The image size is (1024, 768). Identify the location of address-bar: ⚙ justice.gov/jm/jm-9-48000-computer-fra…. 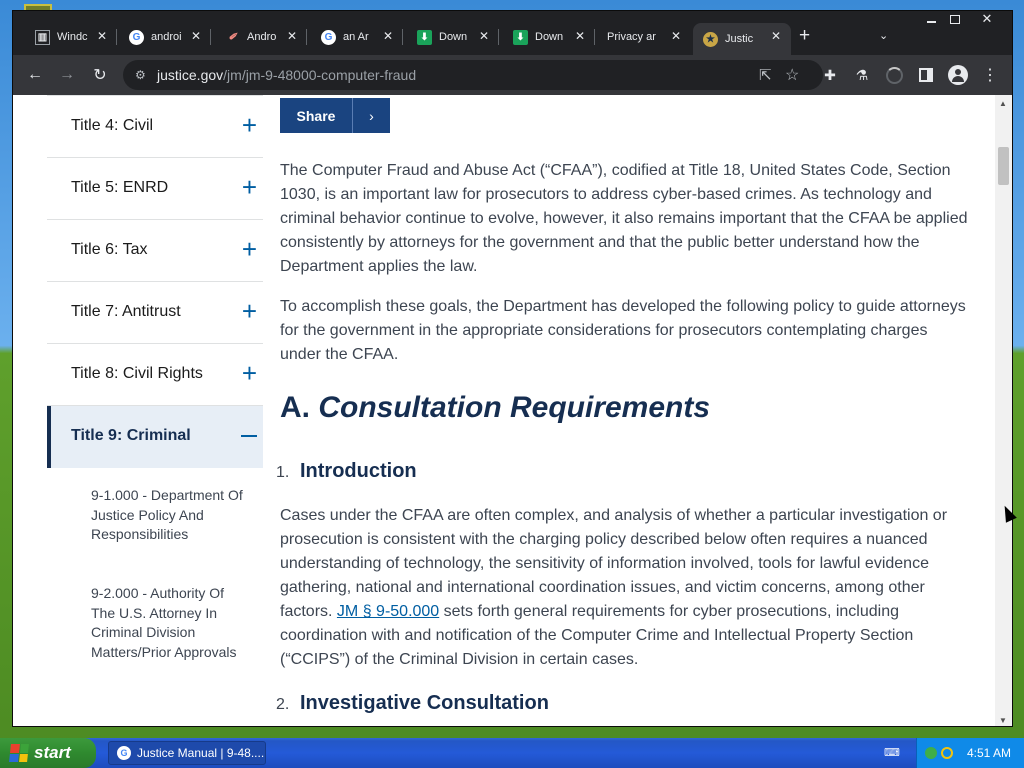
(473, 75).